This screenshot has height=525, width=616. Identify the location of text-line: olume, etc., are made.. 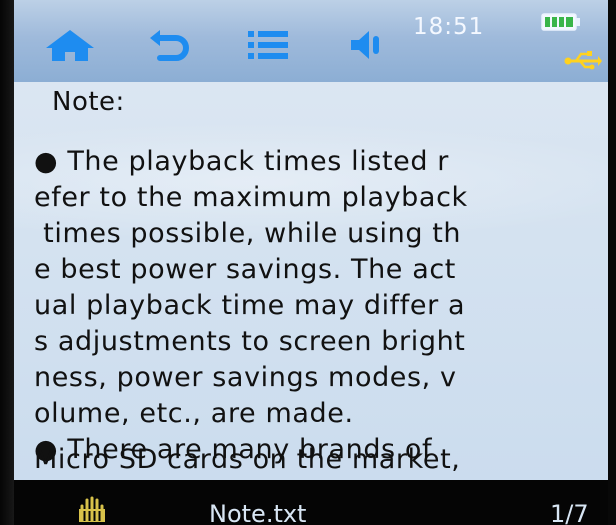
(194, 413).